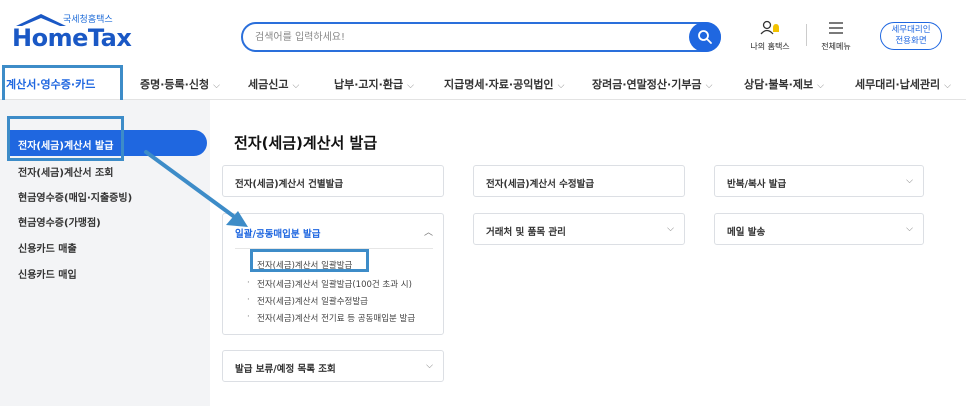 This screenshot has width=966, height=406. I want to click on hometax-logo: 국세청홈택스 HomeTax, so click(70, 32).